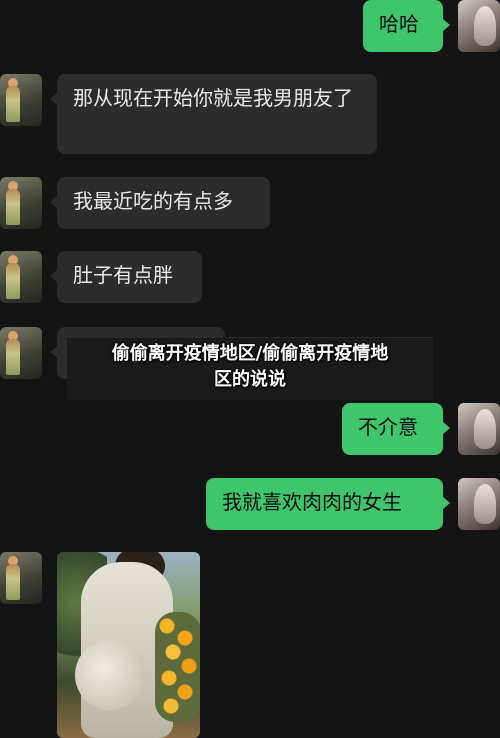 This screenshot has width=500, height=738. I want to click on photo-message, so click(128, 645).